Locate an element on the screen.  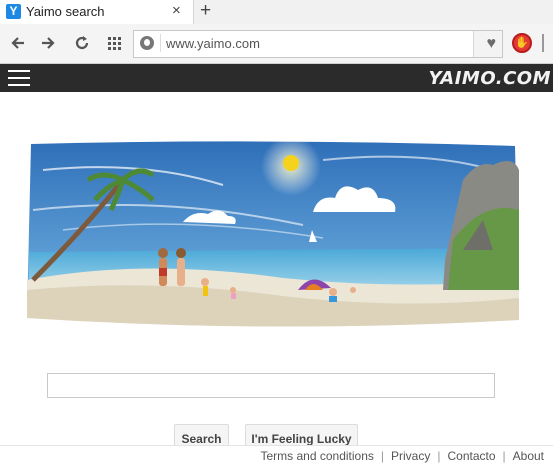
apps-icon is located at coordinates (114, 43).